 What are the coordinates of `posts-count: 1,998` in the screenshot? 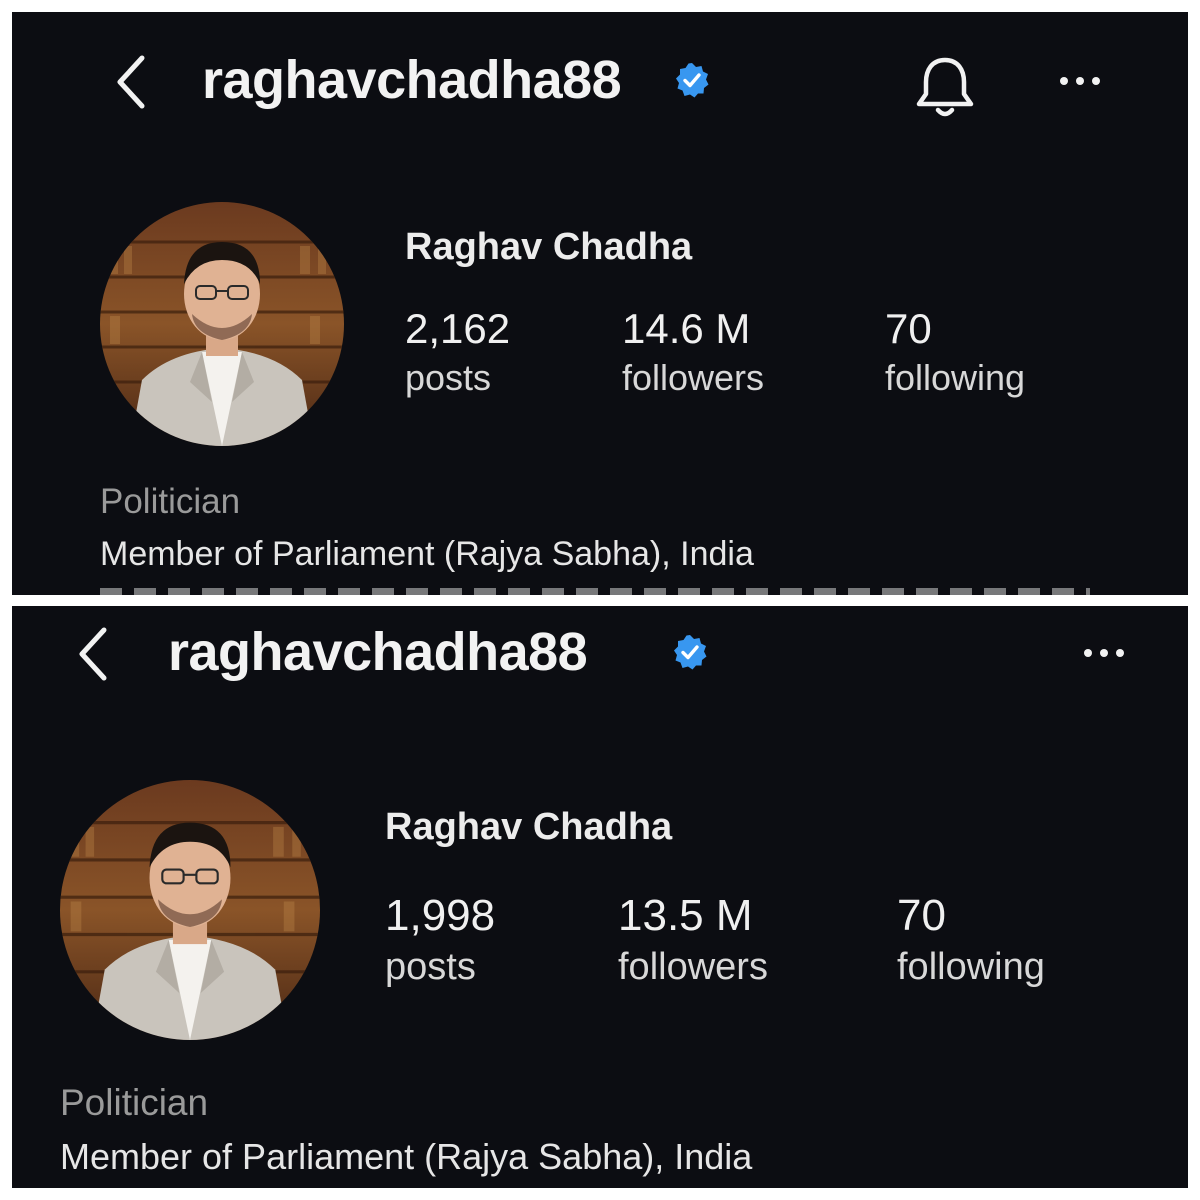 It's located at (440, 915).